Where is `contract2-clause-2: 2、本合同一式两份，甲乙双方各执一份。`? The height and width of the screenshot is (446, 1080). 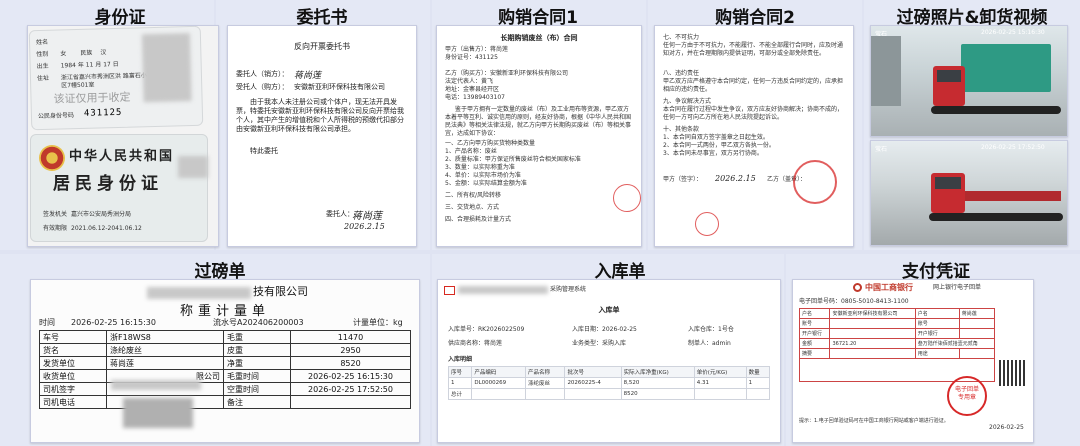
contract2-clause-2: 2、本合同一式两份，甲乙双方各执一份。 is located at coordinates (719, 145).